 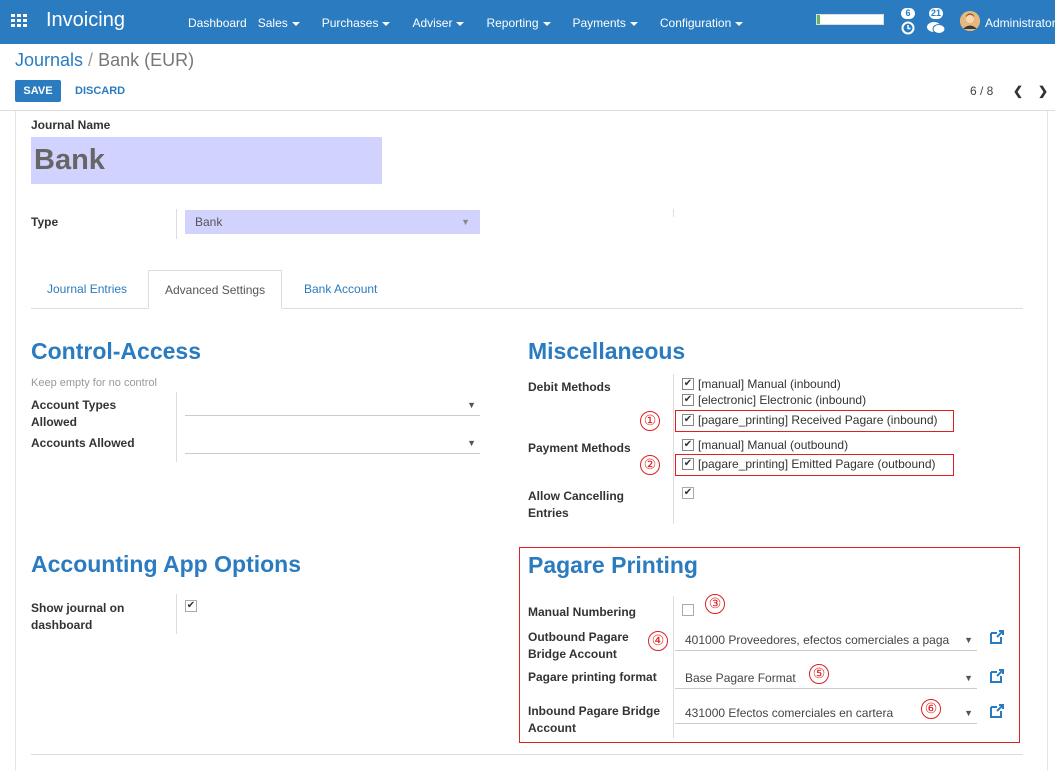 What do you see at coordinates (569, 387) in the screenshot?
I see `debit-methods-label: Debit Methods` at bounding box center [569, 387].